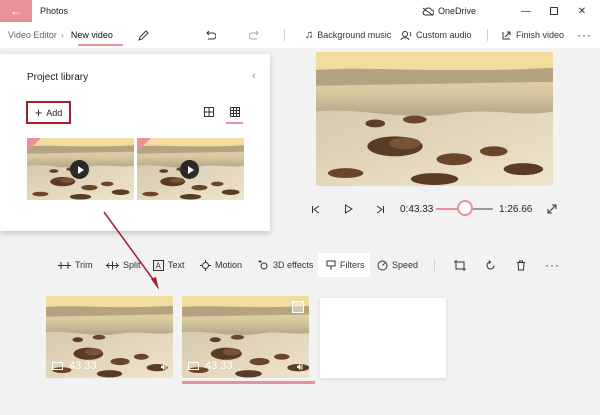  I want to click on selected-clip-indicator, so click(248, 382).